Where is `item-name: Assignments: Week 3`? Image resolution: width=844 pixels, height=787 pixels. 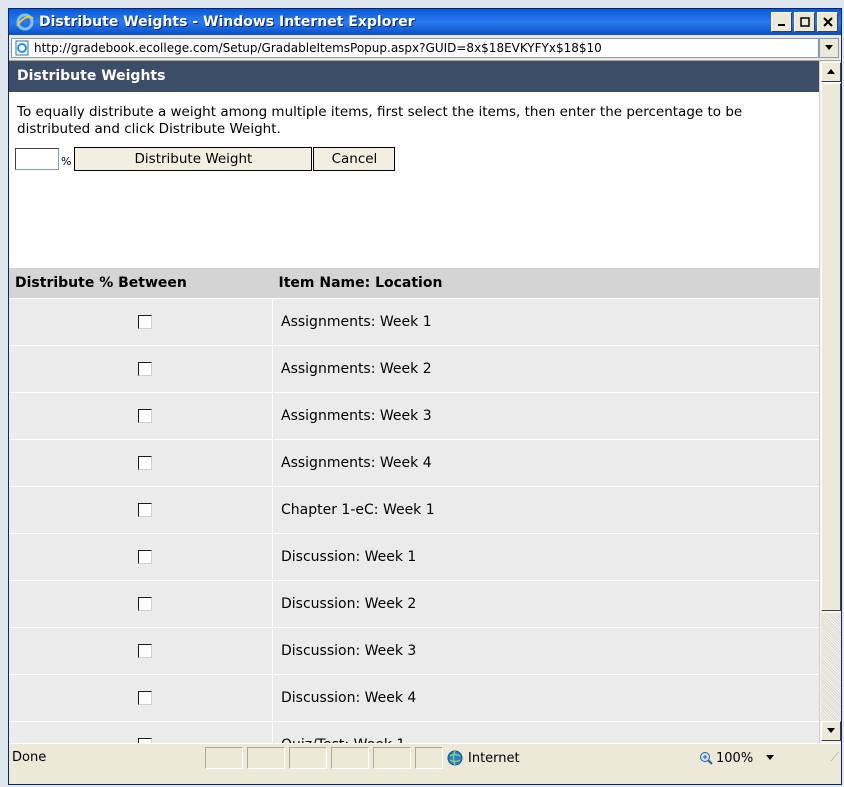 item-name: Assignments: Week 3 is located at coordinates (545, 416).